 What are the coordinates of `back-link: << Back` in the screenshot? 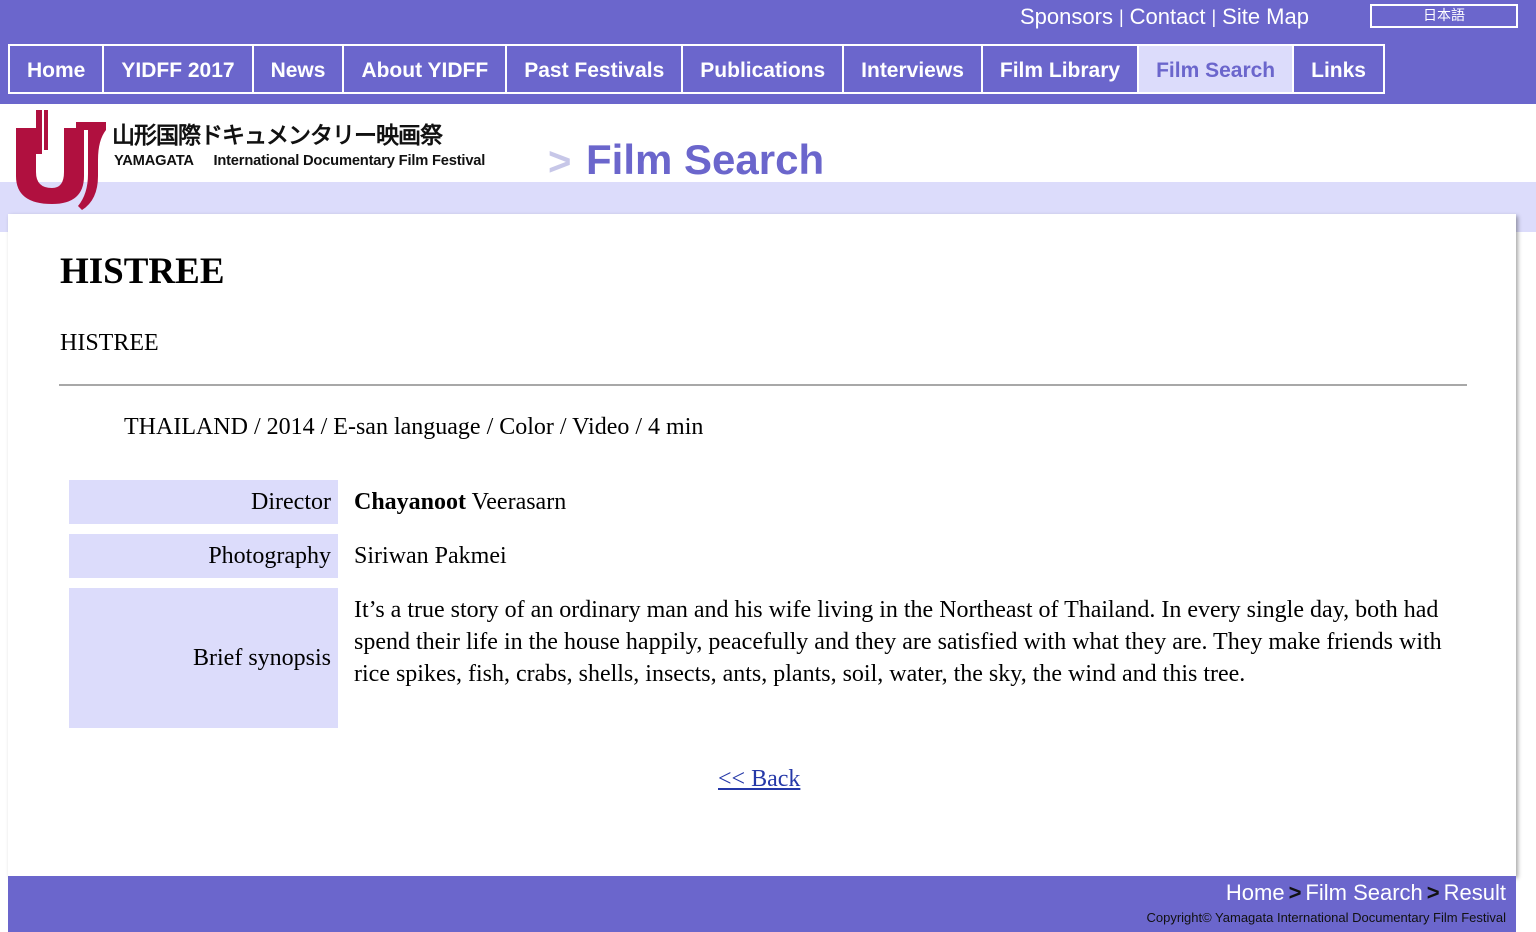 It's located at (759, 779).